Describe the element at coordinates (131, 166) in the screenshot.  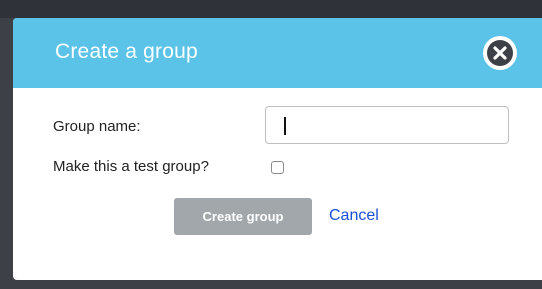
I see `test-group-label: Make this a test group?` at that location.